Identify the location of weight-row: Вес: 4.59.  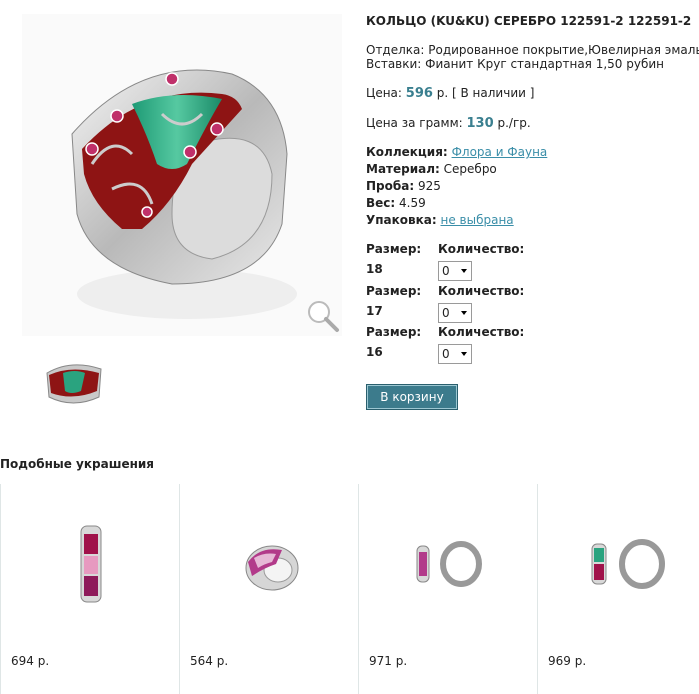
(396, 203).